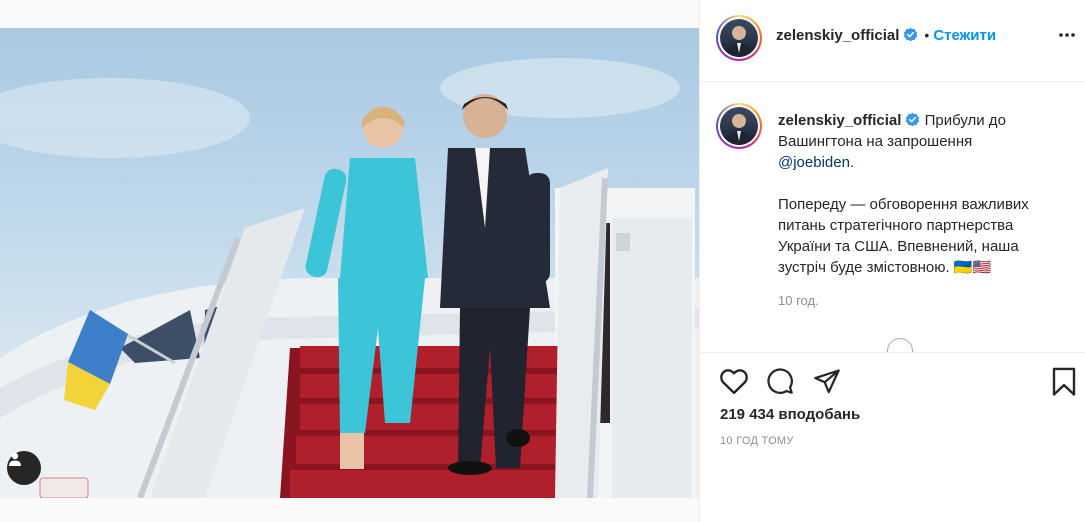 The width and height of the screenshot is (1085, 522). I want to click on comment-bubble-icon, so click(780, 381).